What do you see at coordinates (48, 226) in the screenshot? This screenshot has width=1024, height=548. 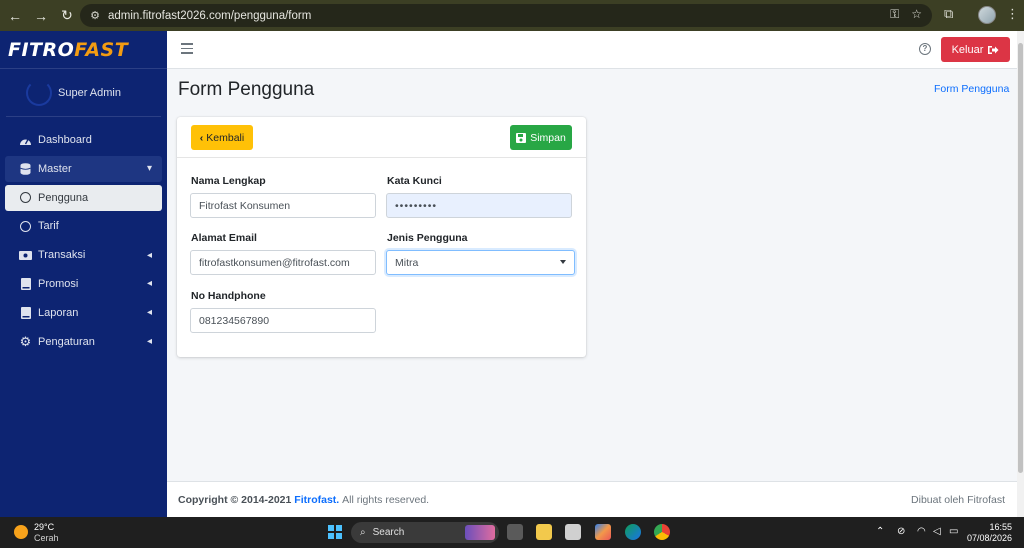 I see `sidebar-item-label: Tarif` at bounding box center [48, 226].